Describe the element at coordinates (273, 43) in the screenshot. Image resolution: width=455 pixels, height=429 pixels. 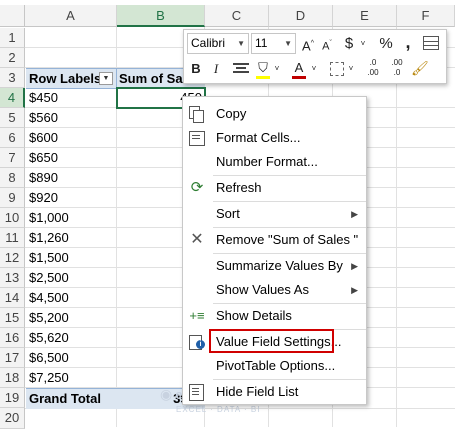
I see `font-size-box: 11 ▼` at that location.